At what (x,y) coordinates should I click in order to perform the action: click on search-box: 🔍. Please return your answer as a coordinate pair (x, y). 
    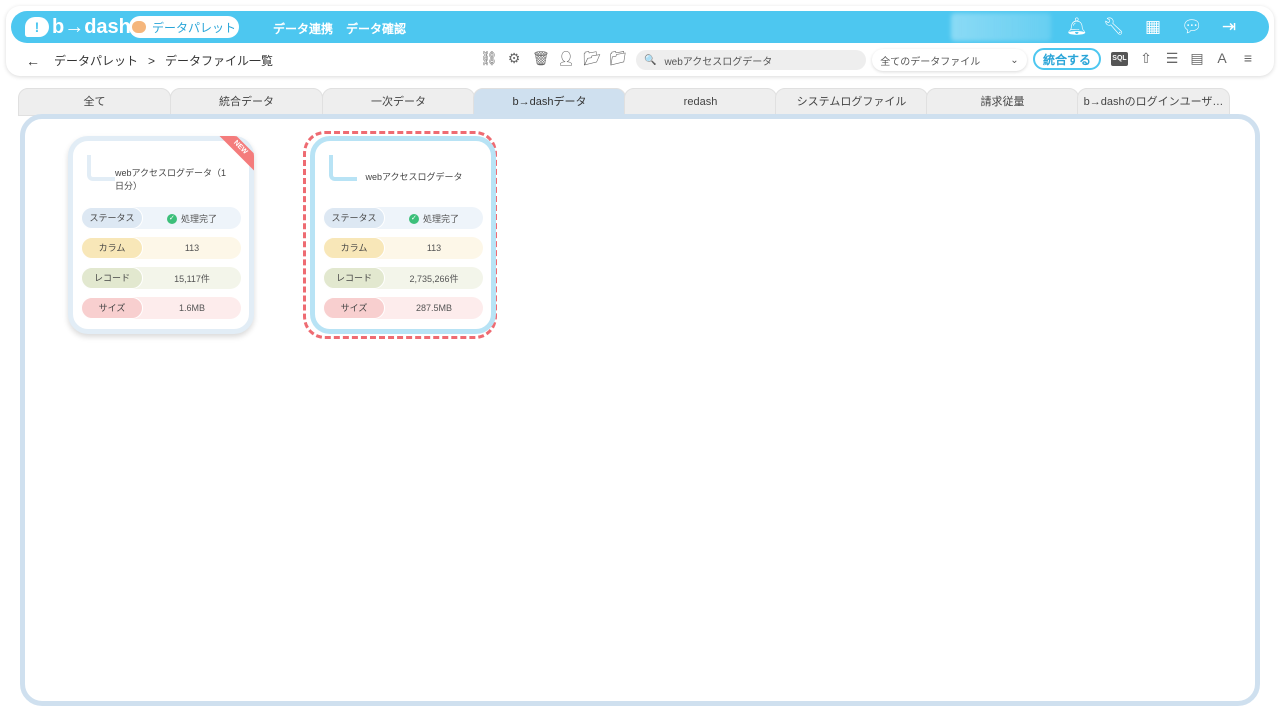
    Looking at the image, I should click on (751, 60).